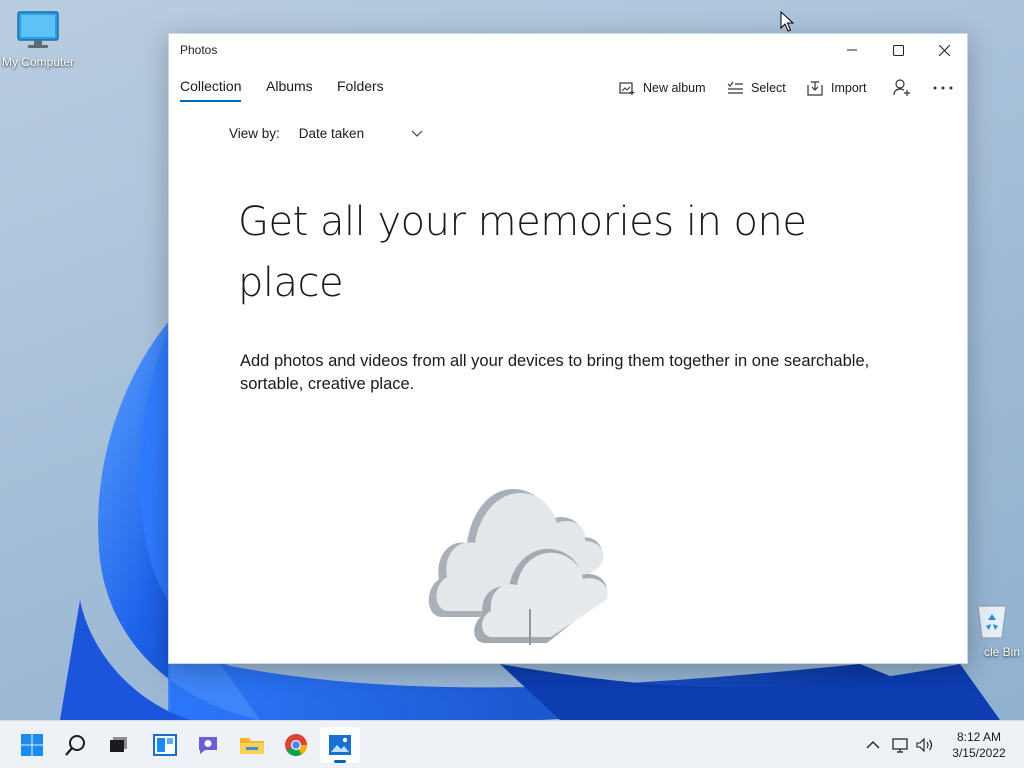 This screenshot has width=1024, height=768. I want to click on cloud-illustration, so click(518, 567).